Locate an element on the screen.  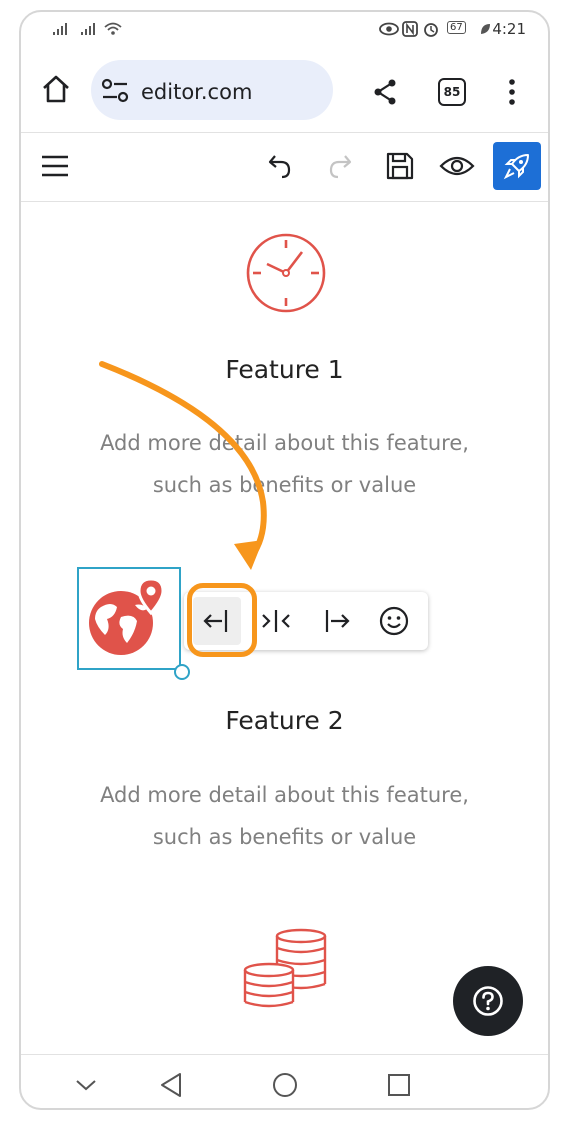
align-center-button is located at coordinates (276, 621).